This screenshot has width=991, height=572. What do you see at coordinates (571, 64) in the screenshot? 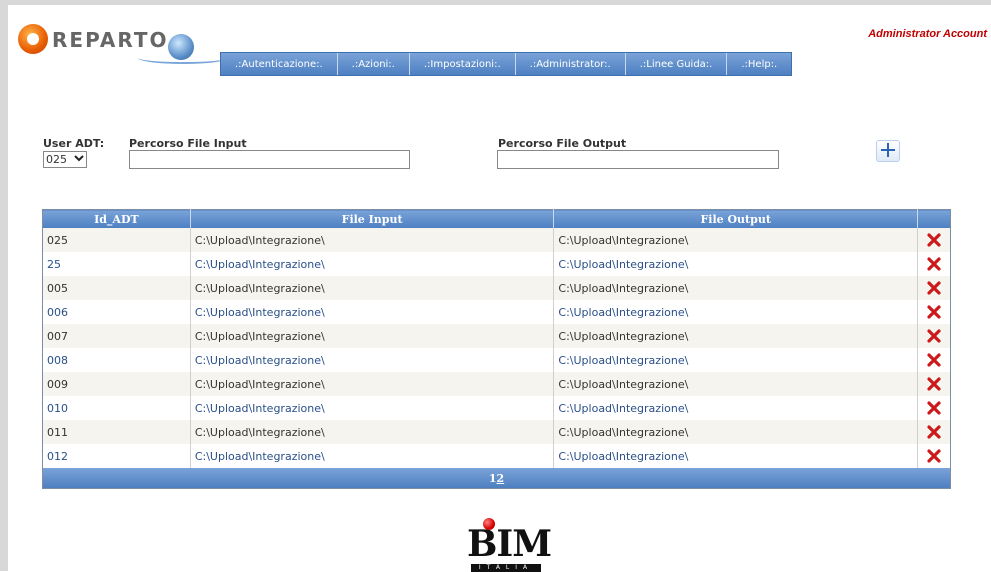
I see `menu-item-administrator: .:Administrator:.` at bounding box center [571, 64].